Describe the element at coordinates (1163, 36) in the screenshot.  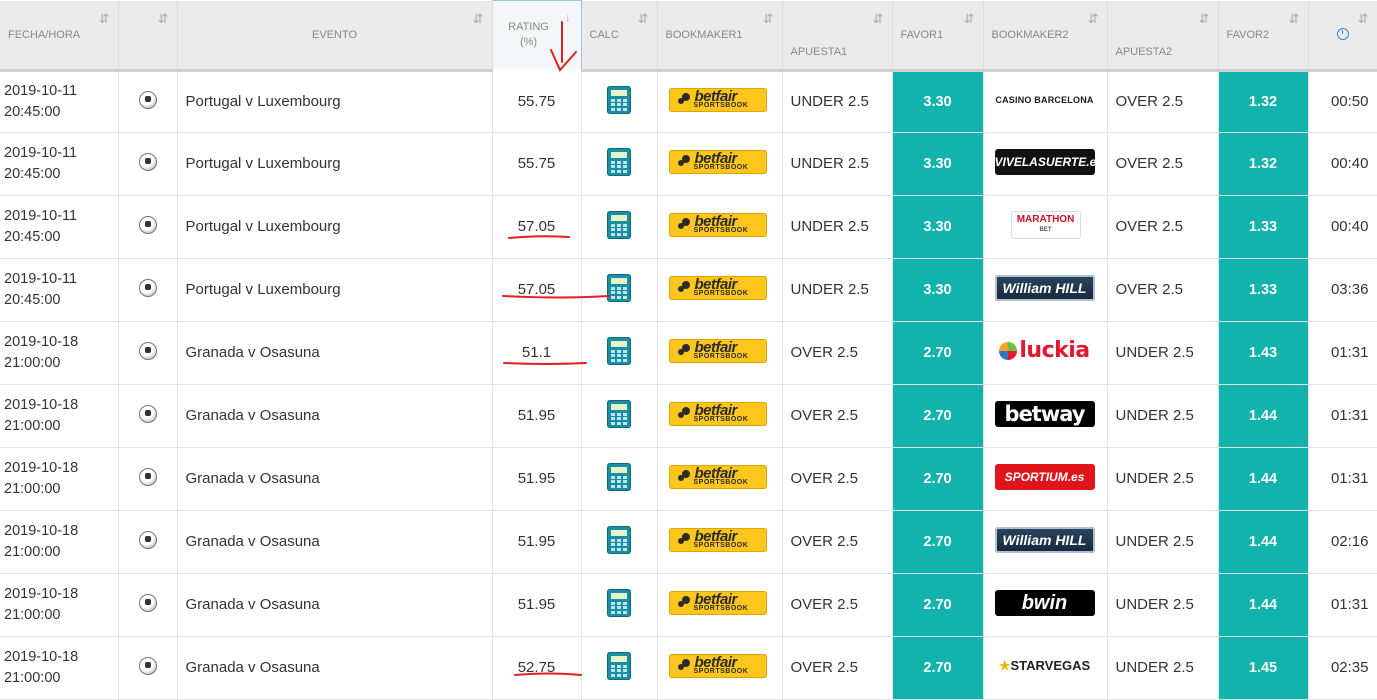
I see `header-apuesta2: APUESTA2 ⇵` at that location.